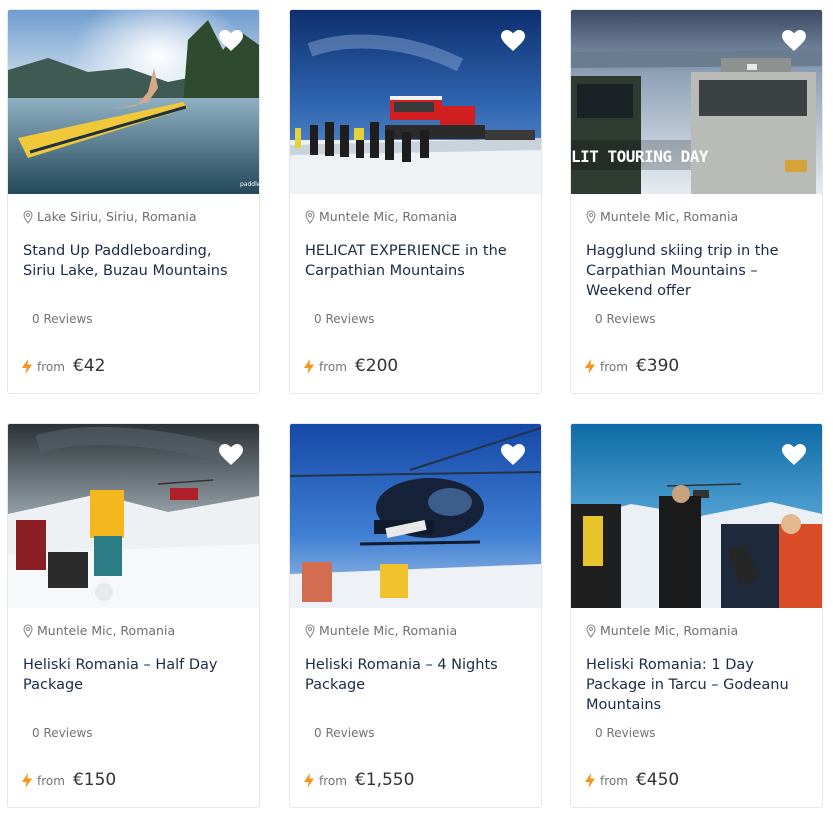  What do you see at coordinates (249, 184) in the screenshot?
I see `image-caption: paddle` at bounding box center [249, 184].